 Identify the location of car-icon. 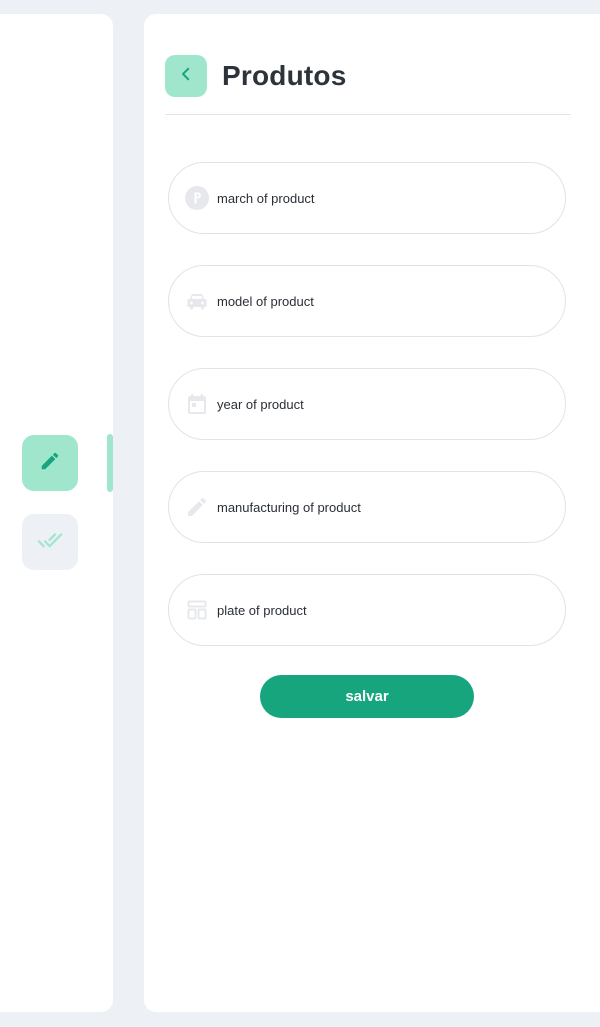
(197, 301).